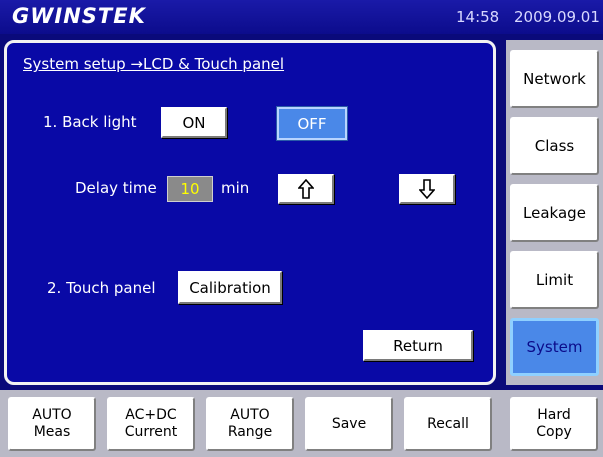 This screenshot has width=603, height=457. Describe the element at coordinates (194, 122) in the screenshot. I see `backlight-on-button: ON` at that location.